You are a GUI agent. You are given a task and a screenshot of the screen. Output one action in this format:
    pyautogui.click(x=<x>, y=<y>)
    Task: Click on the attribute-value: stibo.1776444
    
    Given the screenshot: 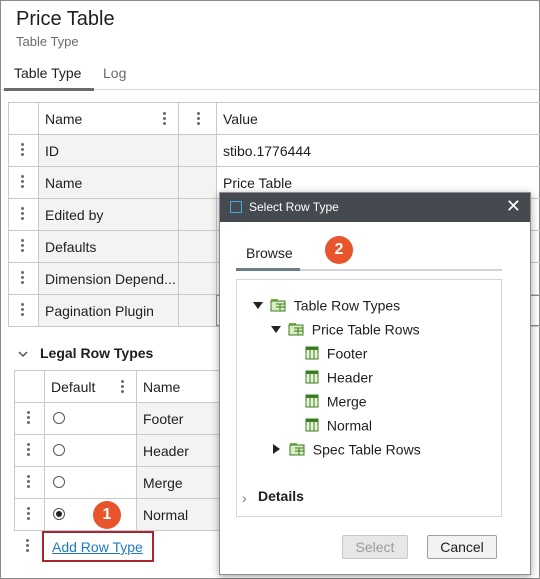 What is the action you would take?
    pyautogui.click(x=267, y=151)
    